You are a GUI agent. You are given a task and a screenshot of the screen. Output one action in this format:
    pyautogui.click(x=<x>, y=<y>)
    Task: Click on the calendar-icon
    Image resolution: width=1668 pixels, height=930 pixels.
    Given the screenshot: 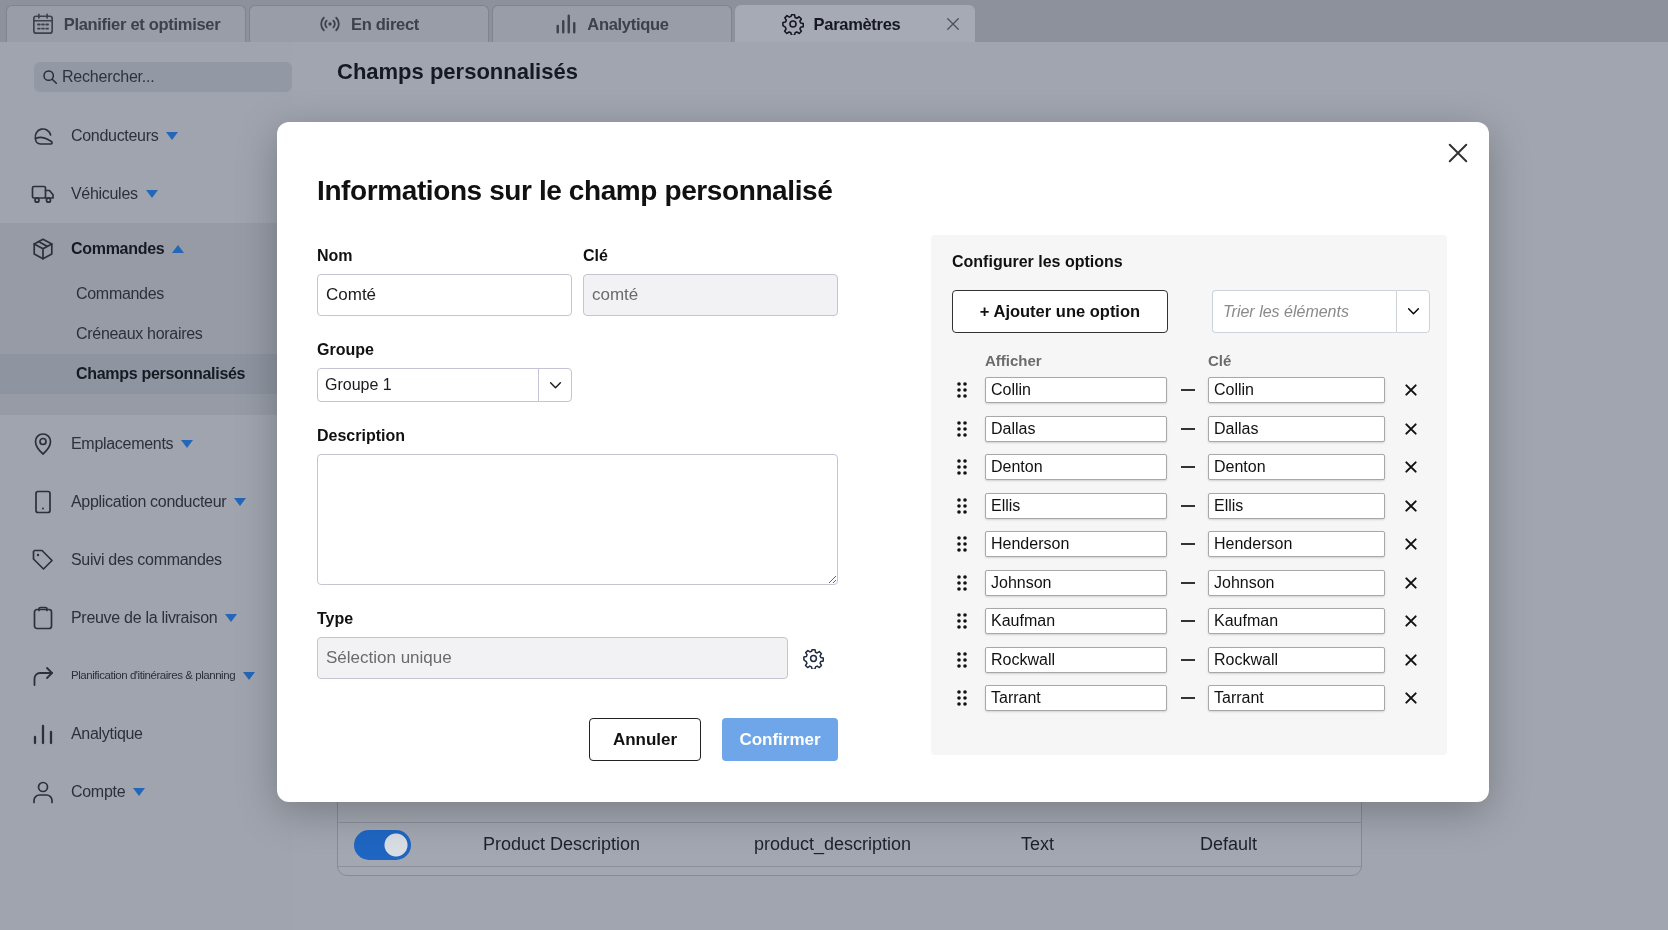 What is the action you would take?
    pyautogui.click(x=42, y=24)
    